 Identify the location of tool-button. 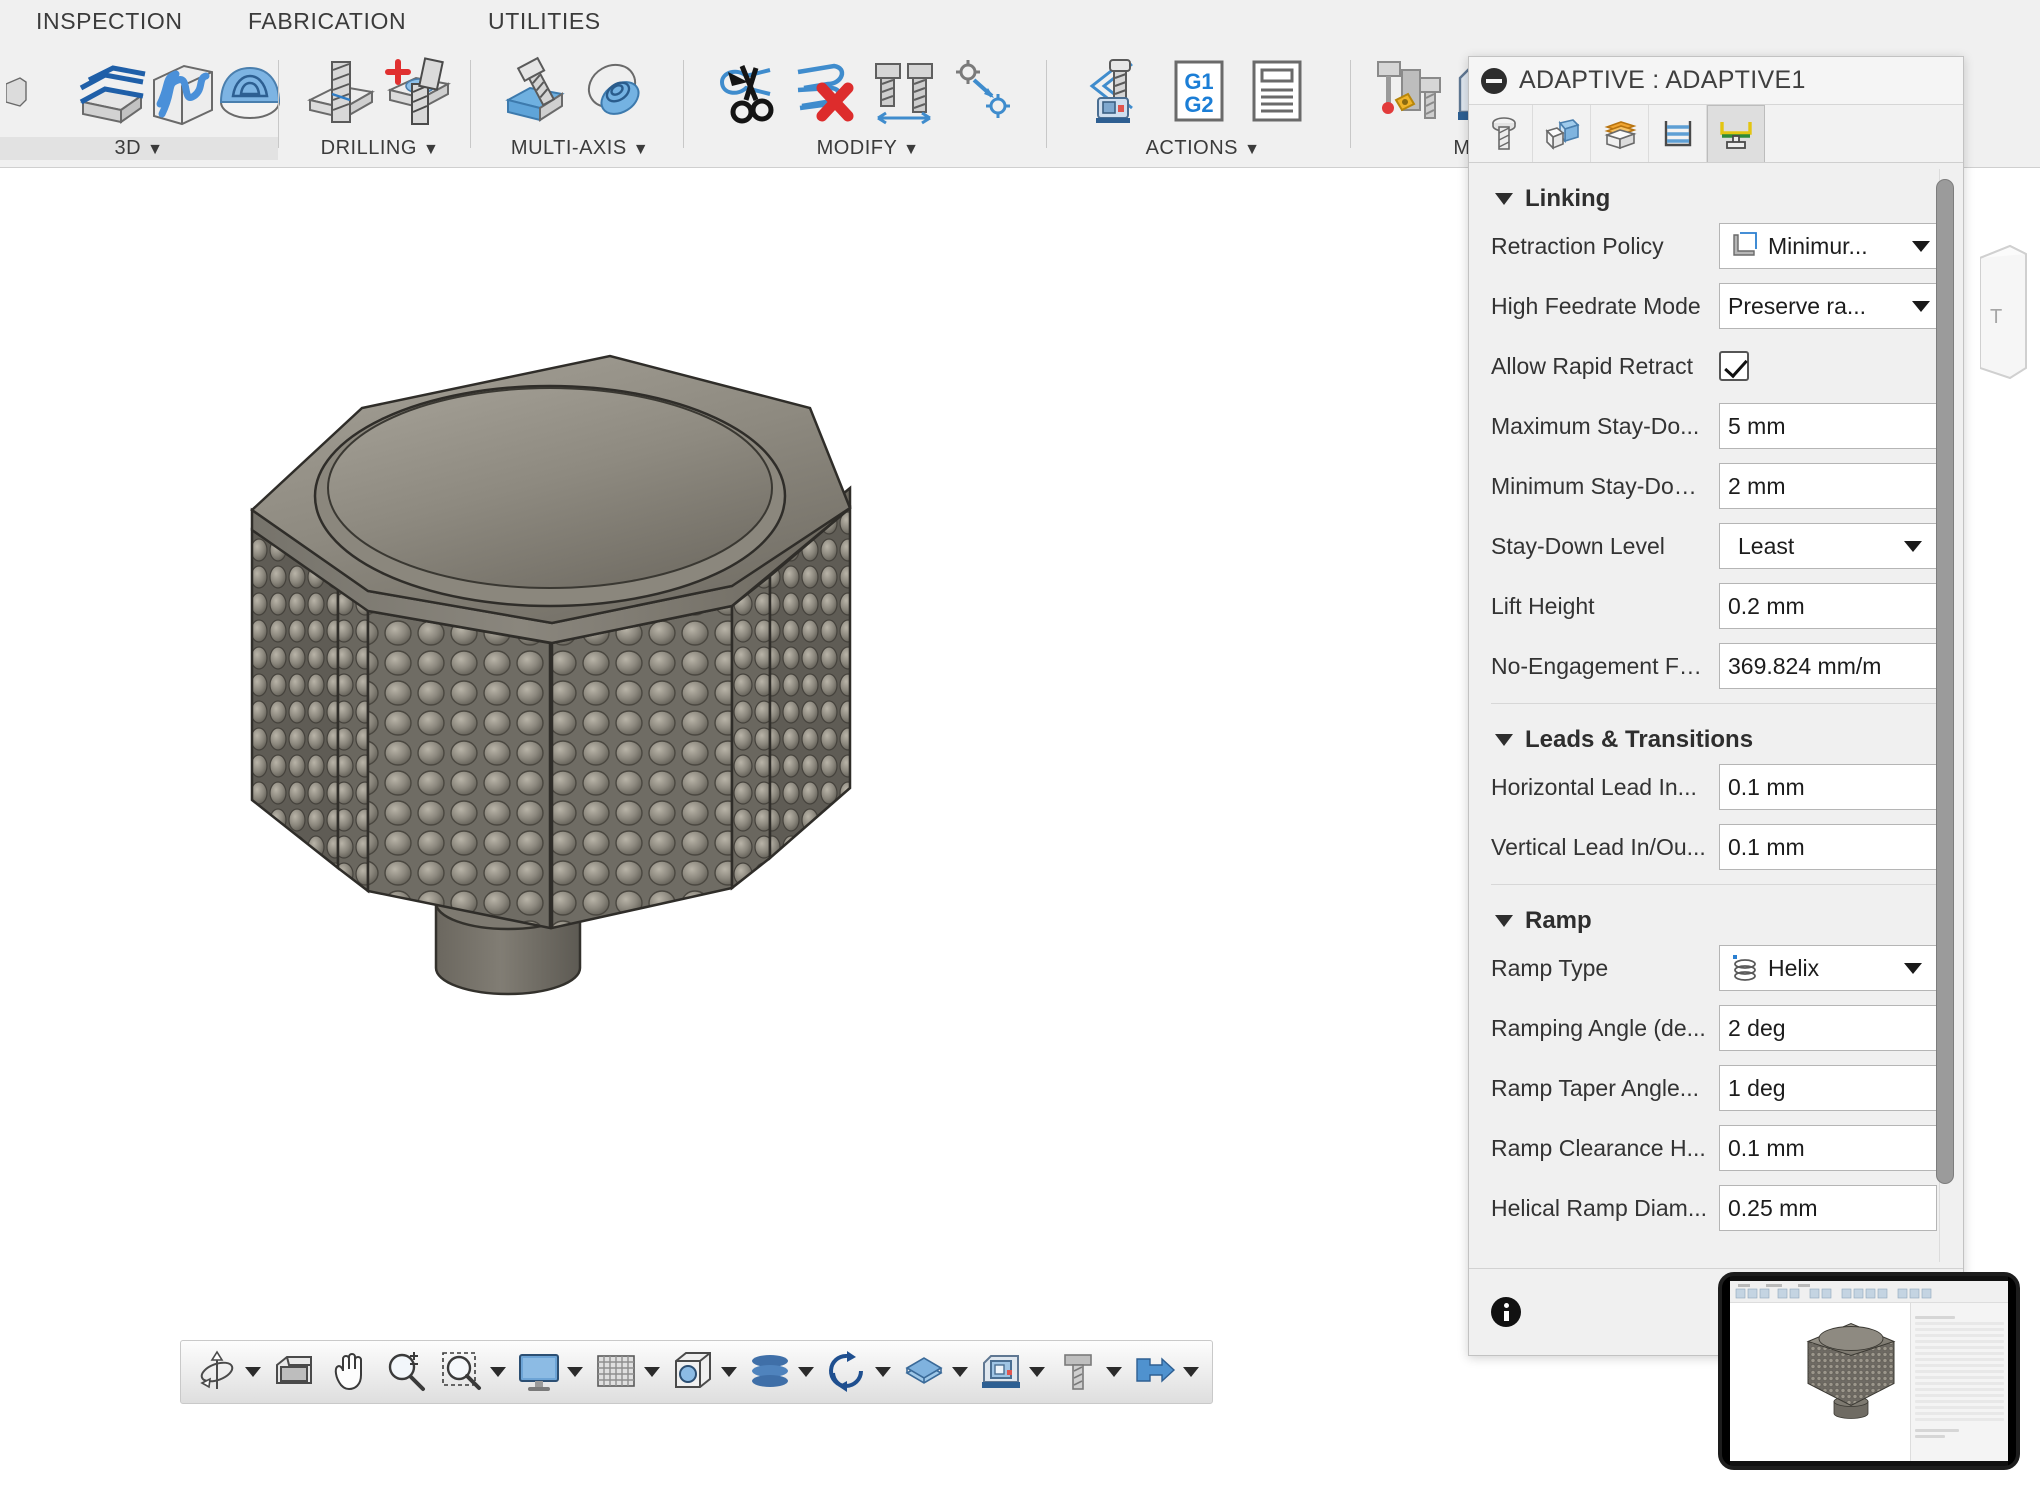
(1088, 1372).